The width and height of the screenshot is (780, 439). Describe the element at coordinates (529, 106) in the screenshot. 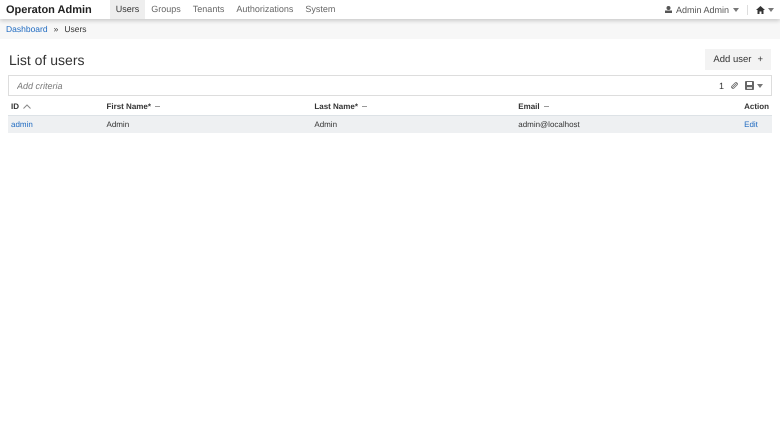

I see `column-header: Email` at that location.